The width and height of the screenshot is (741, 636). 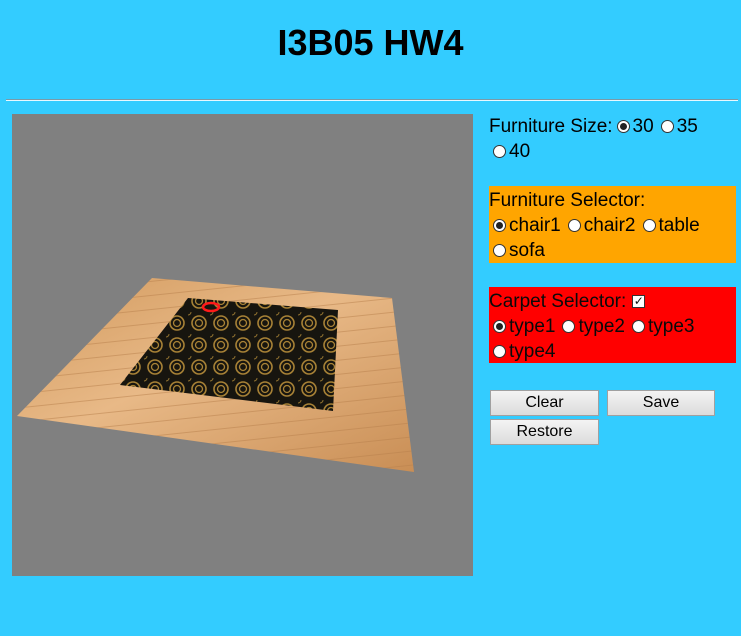 I want to click on carpet-option-type4: type4, so click(x=522, y=351).